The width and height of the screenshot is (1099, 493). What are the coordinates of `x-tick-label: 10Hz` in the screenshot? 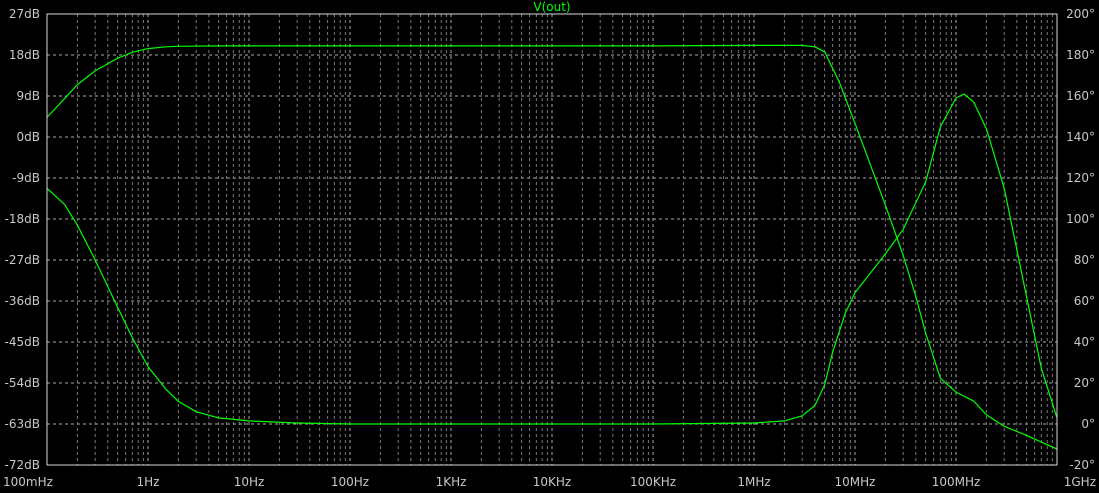 It's located at (249, 482).